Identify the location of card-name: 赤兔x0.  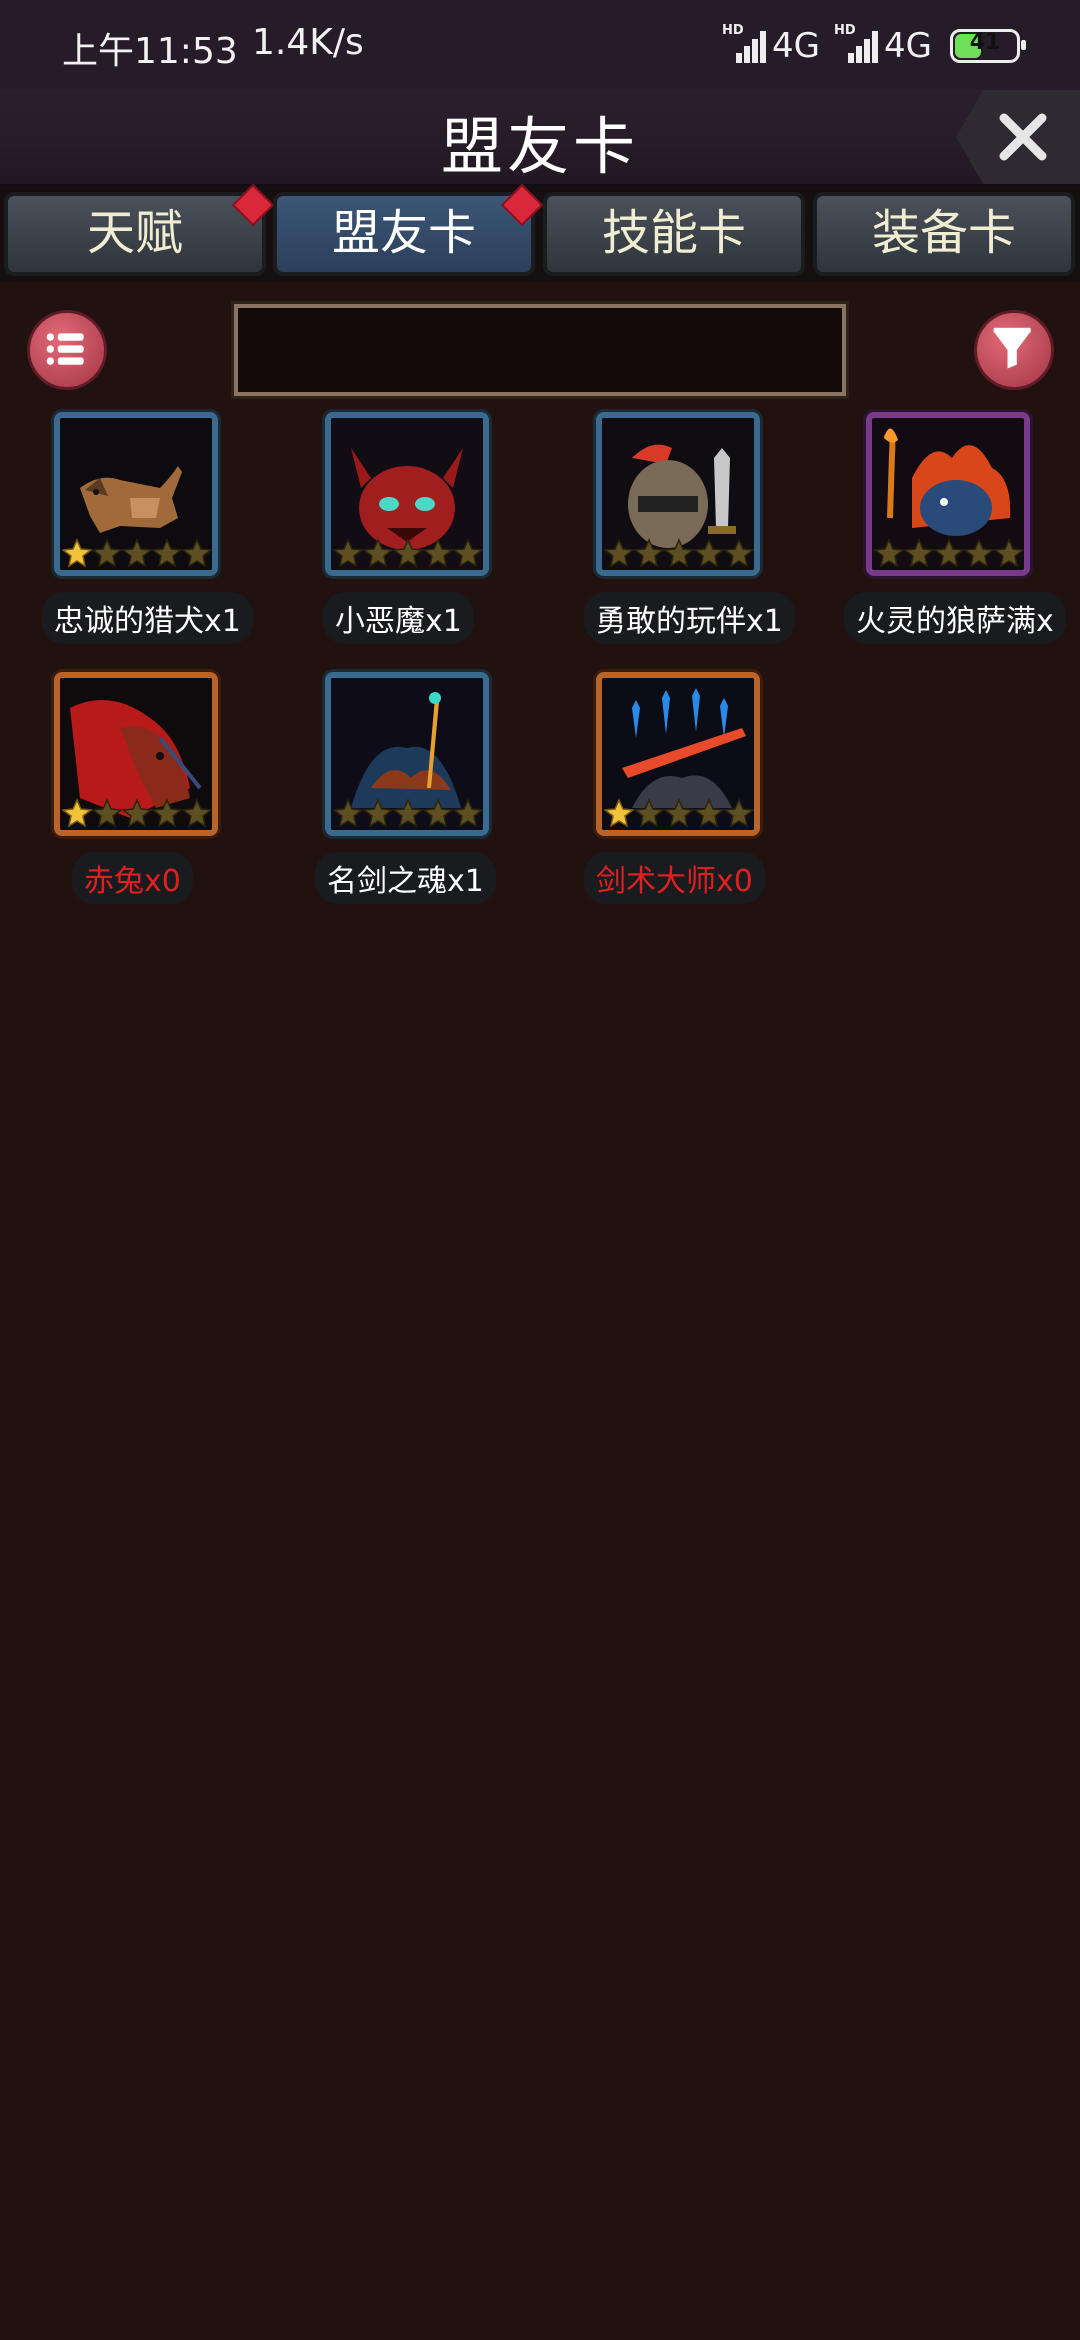
(132, 878).